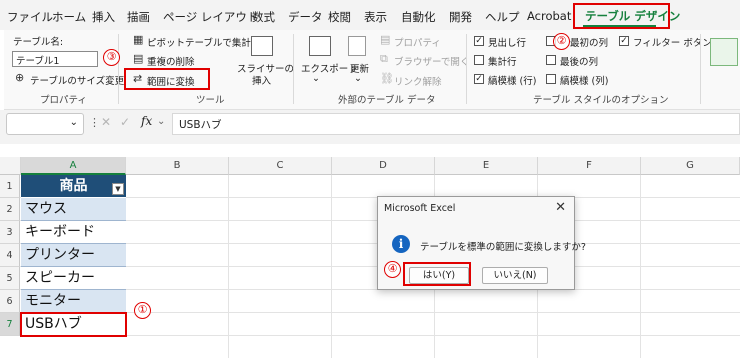 This screenshot has width=740, height=358. Describe the element at coordinates (437, 274) in the screenshot. I see `annotation-box-yes` at that location.